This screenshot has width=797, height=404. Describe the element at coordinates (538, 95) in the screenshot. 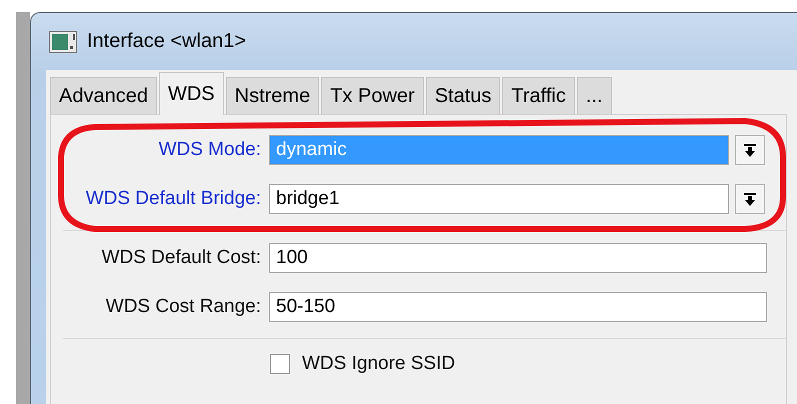

I see `tab: Traffic` at that location.